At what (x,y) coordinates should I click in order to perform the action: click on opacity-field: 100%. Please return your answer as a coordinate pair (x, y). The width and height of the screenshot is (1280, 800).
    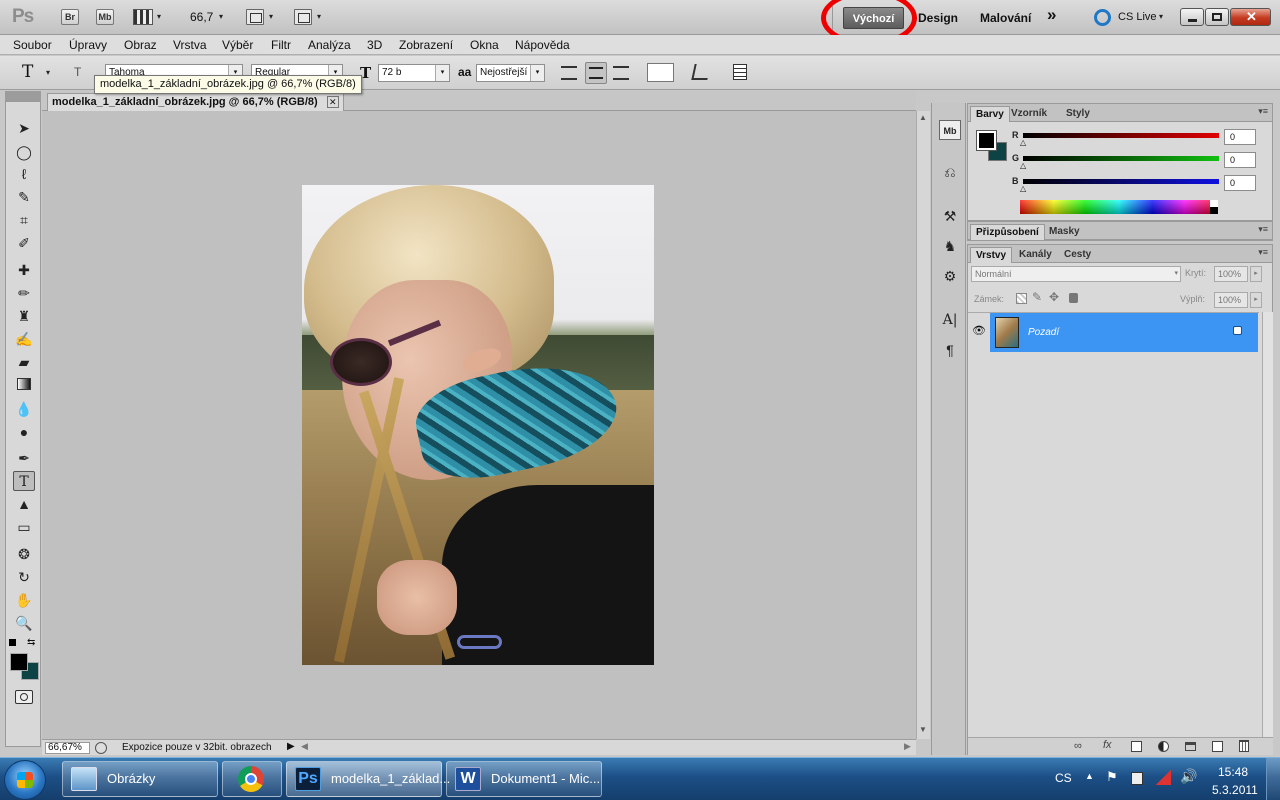
    Looking at the image, I should click on (1231, 274).